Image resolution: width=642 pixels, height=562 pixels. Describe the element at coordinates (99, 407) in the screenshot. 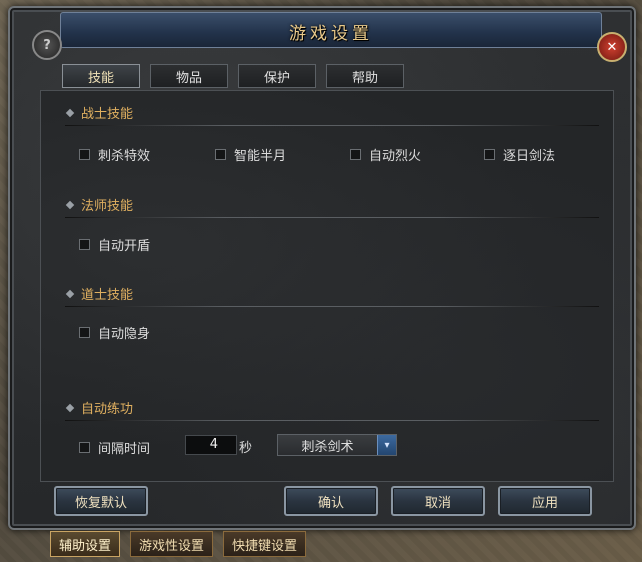

I see `practice-section-title: 自动练功` at that location.